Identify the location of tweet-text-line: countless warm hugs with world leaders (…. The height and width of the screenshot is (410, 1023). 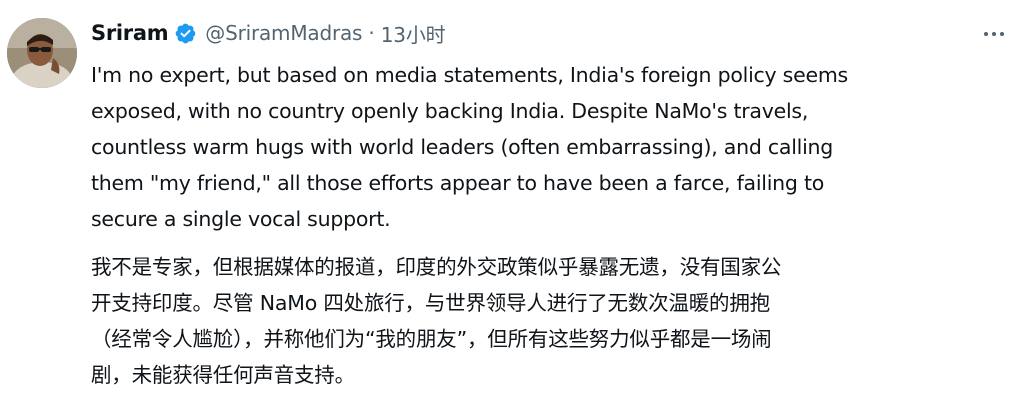
(462, 147).